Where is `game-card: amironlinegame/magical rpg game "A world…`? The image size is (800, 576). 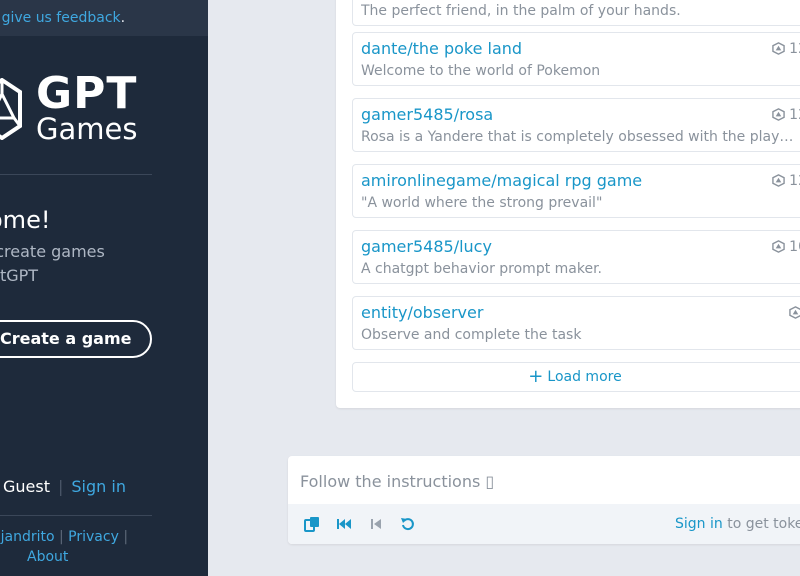
game-card: amironlinegame/magical rpg game "A world… is located at coordinates (576, 191).